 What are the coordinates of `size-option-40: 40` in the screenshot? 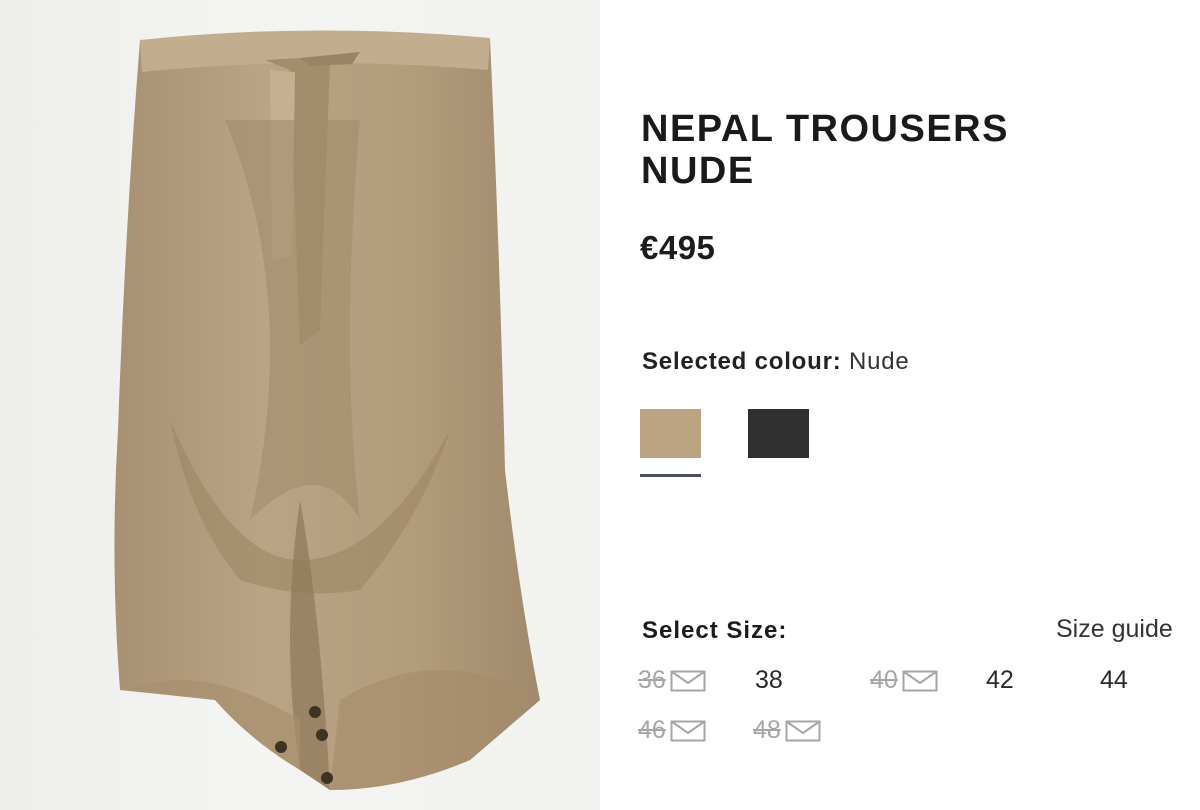 It's located at (904, 680).